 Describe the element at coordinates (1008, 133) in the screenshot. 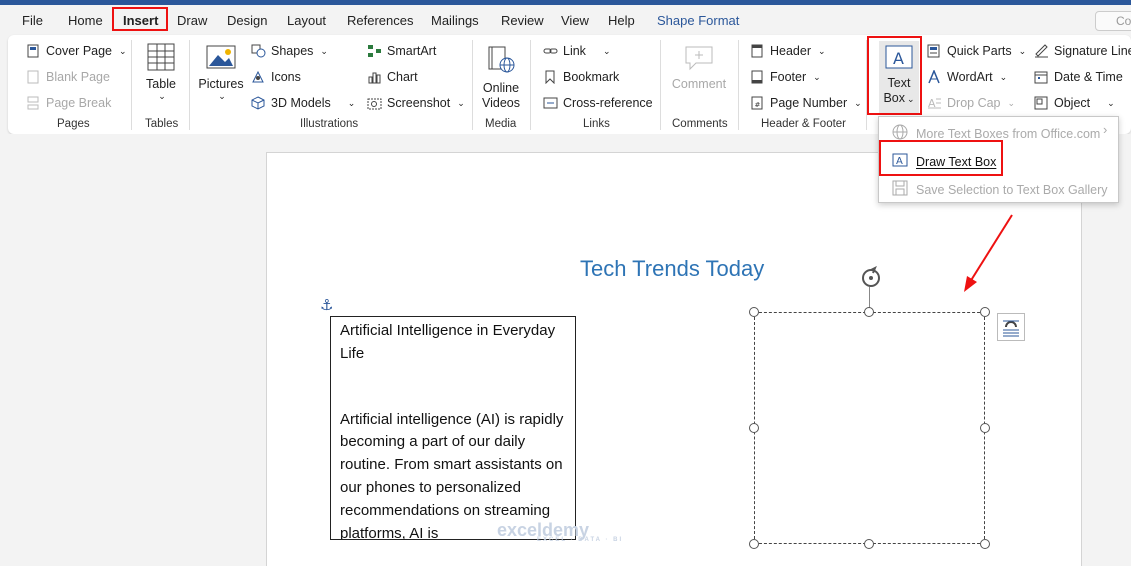

I see `more-text-boxes-label: More Text Boxes from Office.com` at that location.